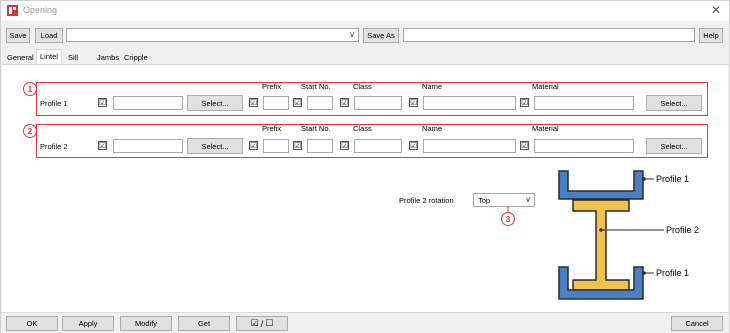 The width and height of the screenshot is (730, 333). Describe the element at coordinates (20, 58) in the screenshot. I see `tab-general: General` at that location.